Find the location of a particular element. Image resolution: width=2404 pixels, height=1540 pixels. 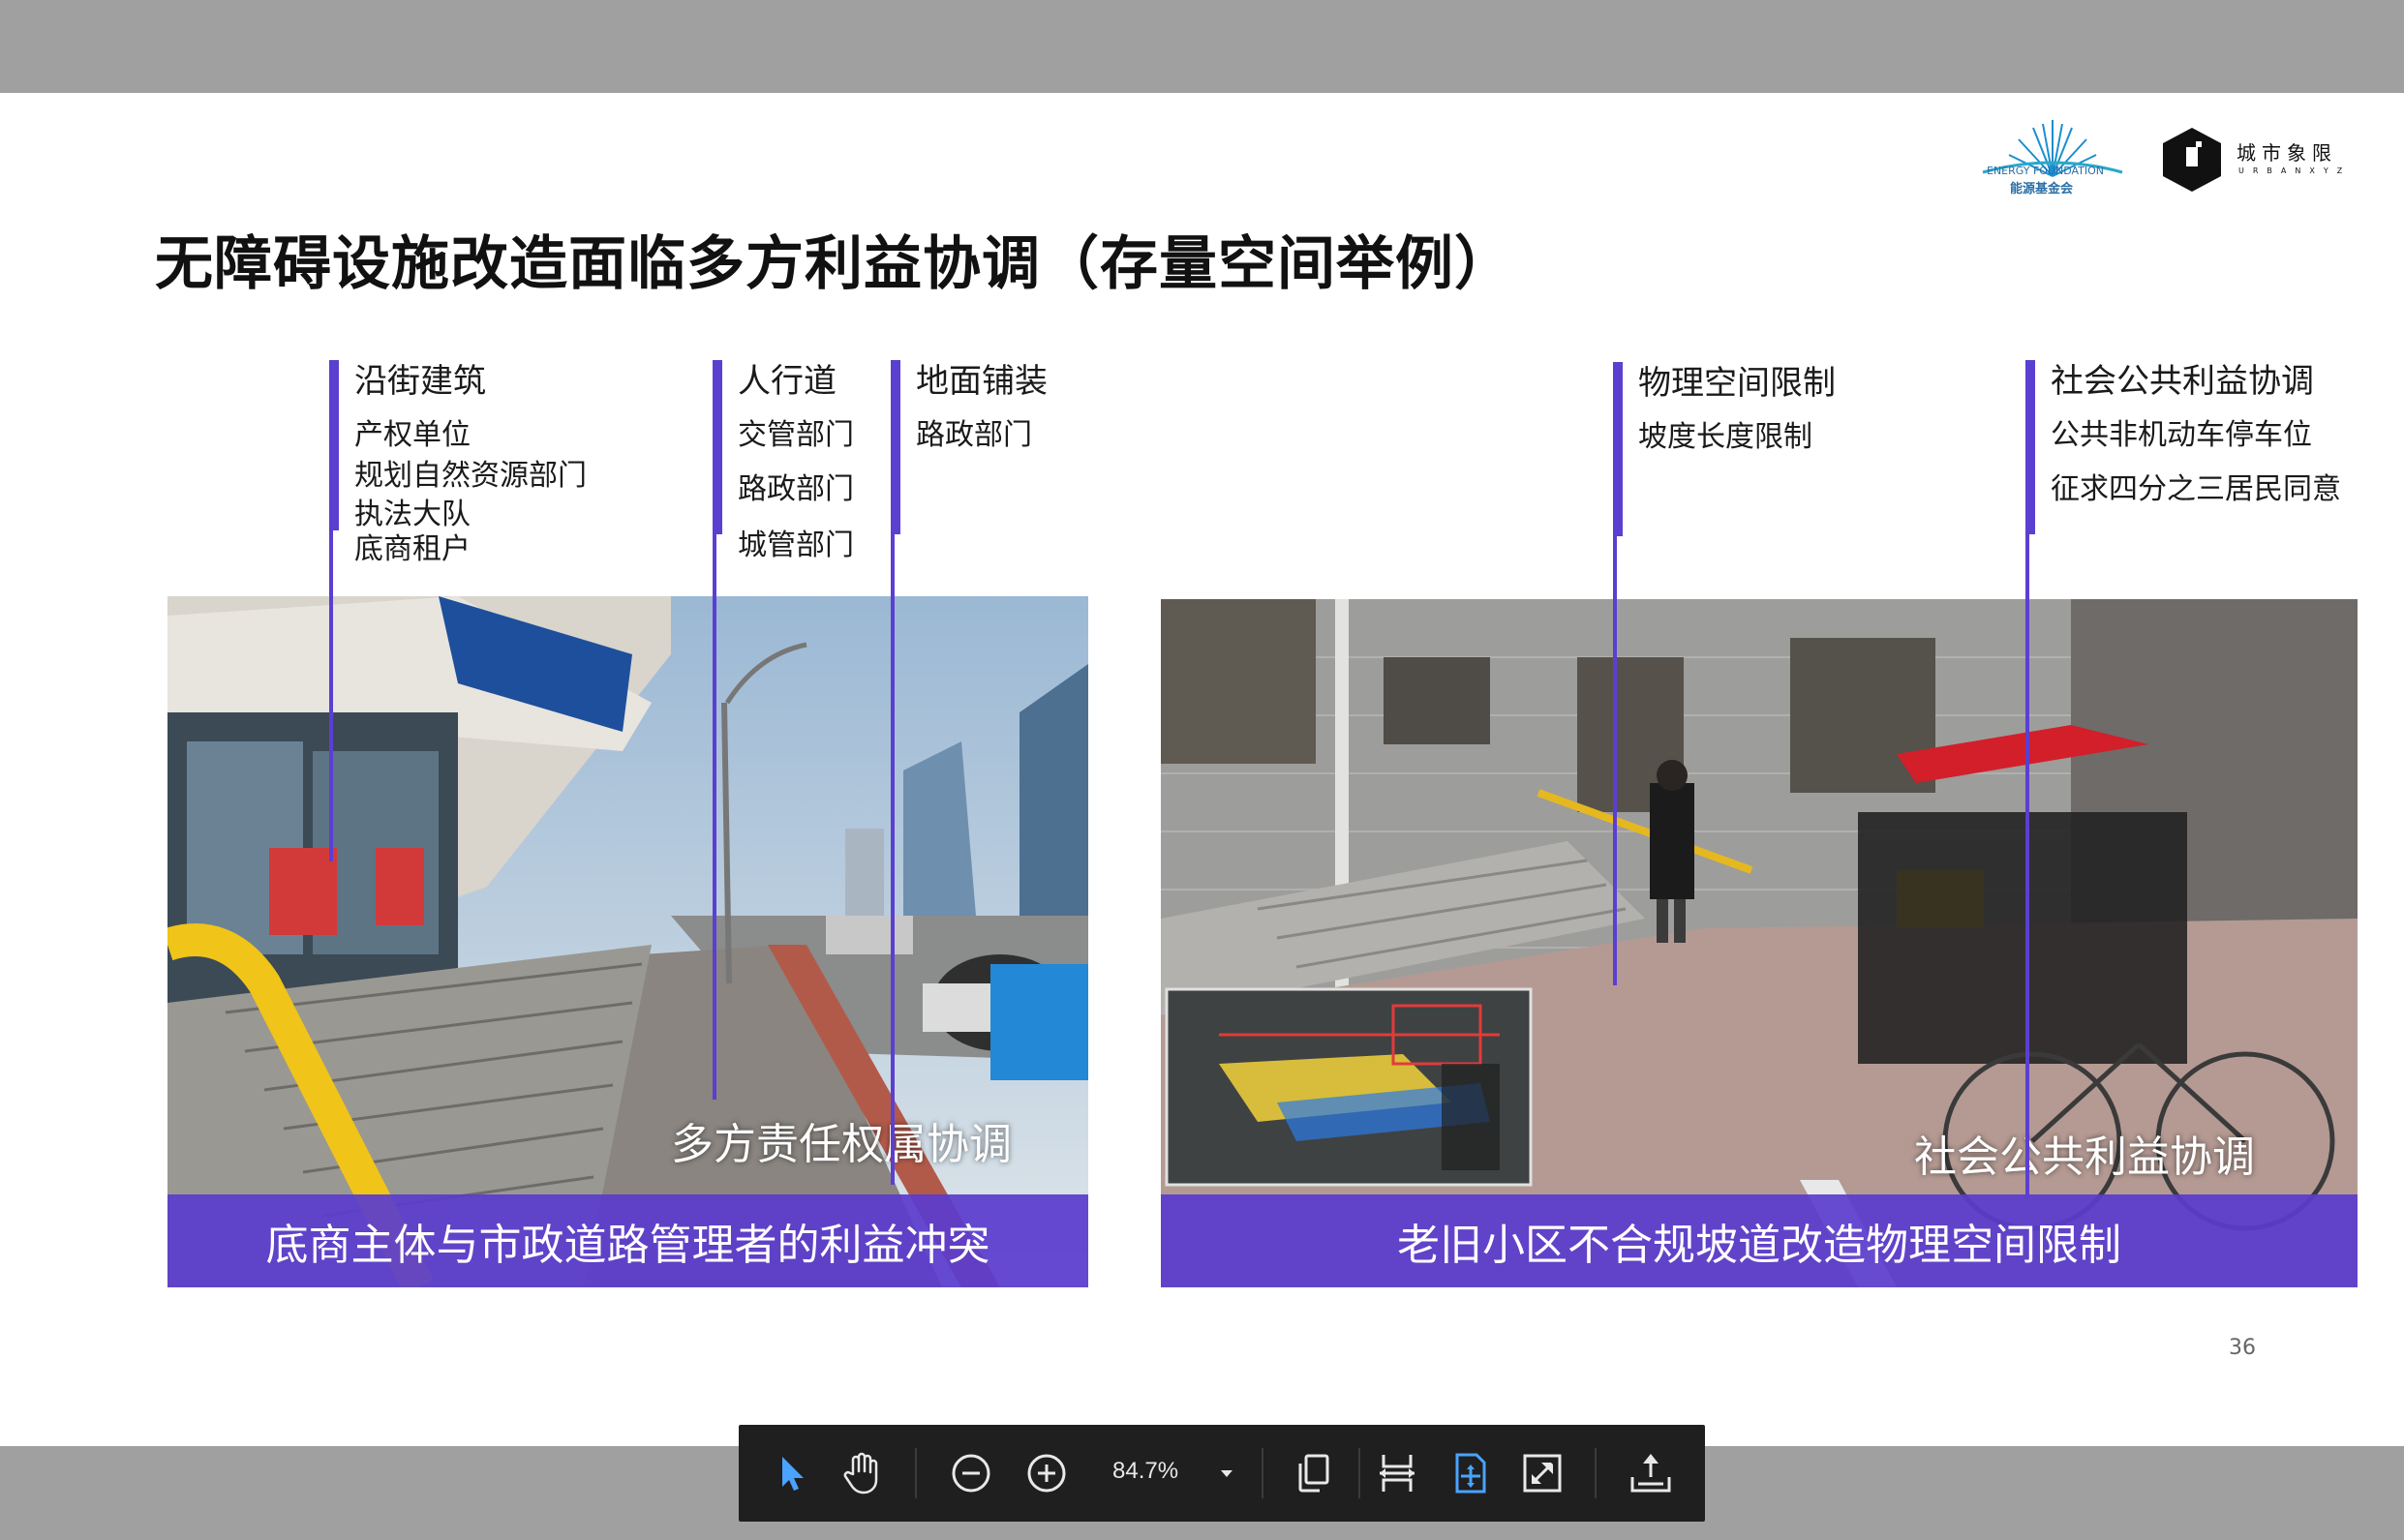

urbanxyz-logo is located at coordinates (2192, 160).